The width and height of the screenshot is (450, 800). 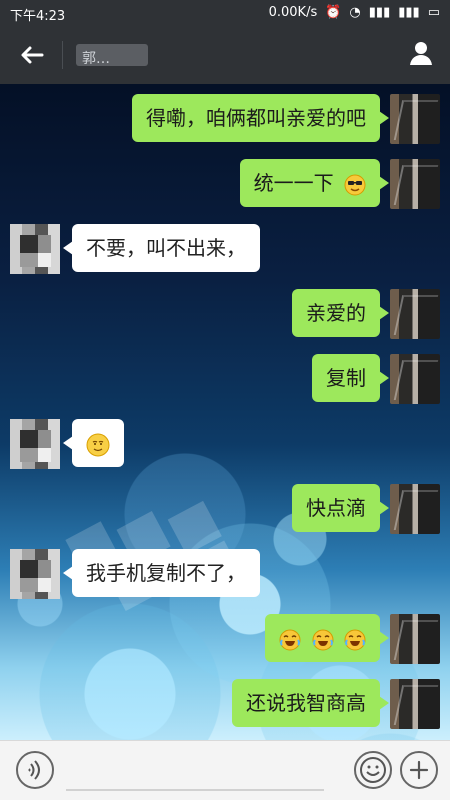 What do you see at coordinates (225, 184) in the screenshot?
I see `message-row-2: 统一一下` at bounding box center [225, 184].